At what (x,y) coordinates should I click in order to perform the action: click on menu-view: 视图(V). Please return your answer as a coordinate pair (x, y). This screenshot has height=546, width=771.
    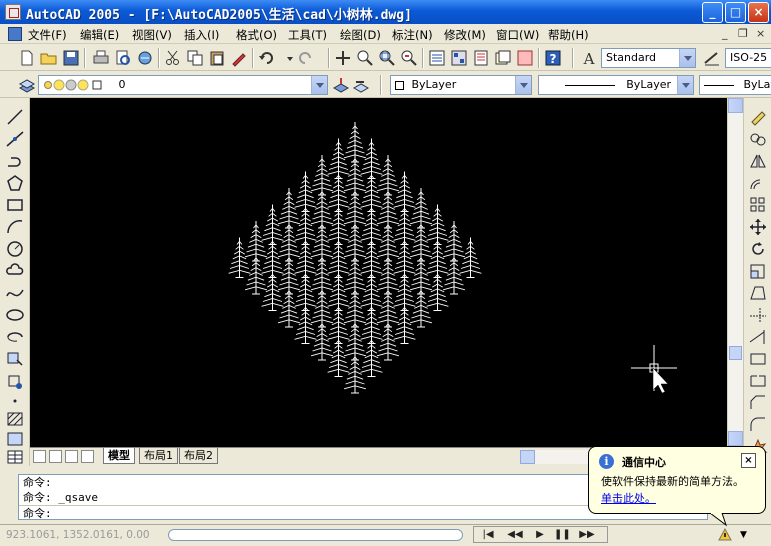
    Looking at the image, I should click on (152, 35).